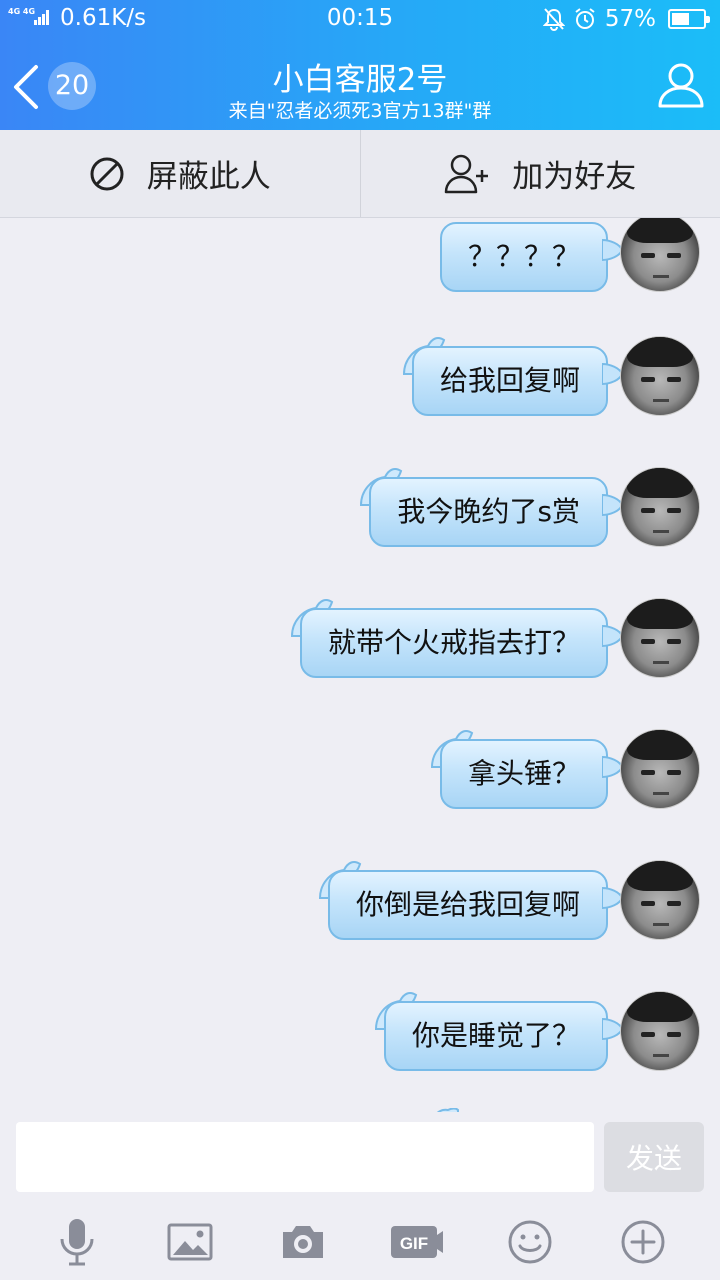 Image resolution: width=720 pixels, height=1280 pixels. I want to click on profile-button, so click(681, 85).